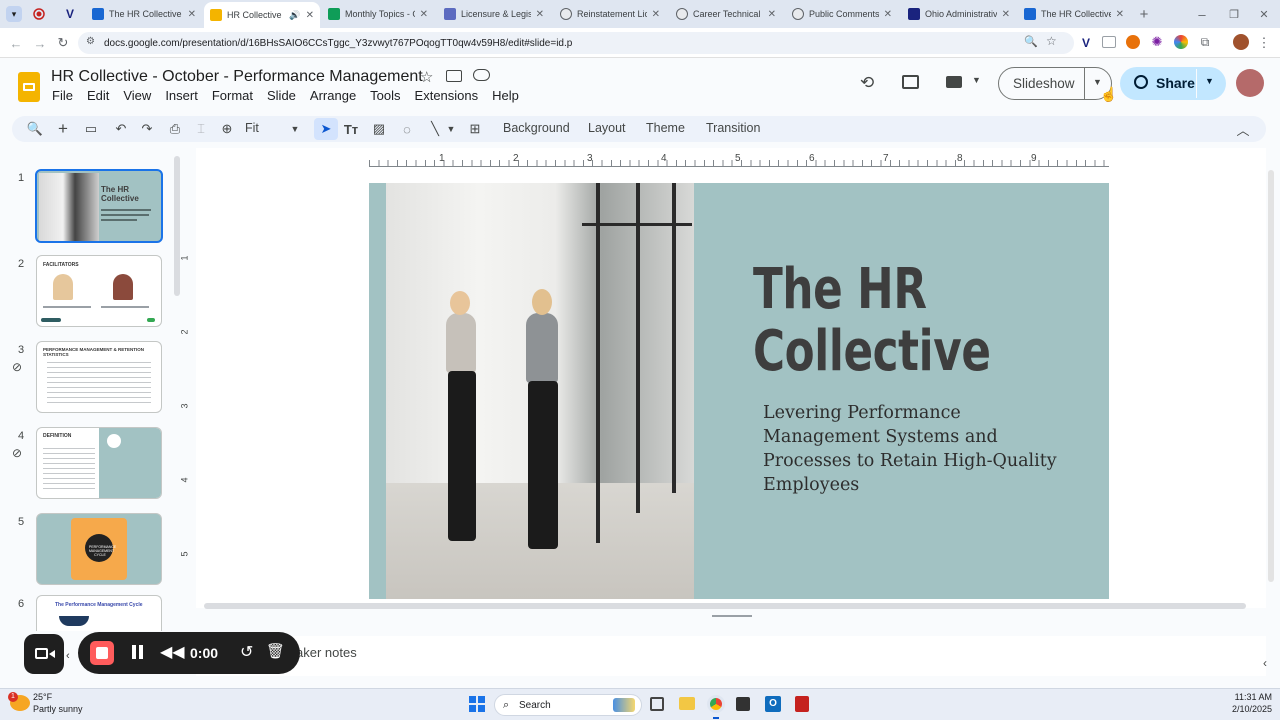 Image resolution: width=1280 pixels, height=720 pixels. Describe the element at coordinates (842, 14) in the screenshot. I see `tab-public-comments: Public Comments - ✕` at that location.